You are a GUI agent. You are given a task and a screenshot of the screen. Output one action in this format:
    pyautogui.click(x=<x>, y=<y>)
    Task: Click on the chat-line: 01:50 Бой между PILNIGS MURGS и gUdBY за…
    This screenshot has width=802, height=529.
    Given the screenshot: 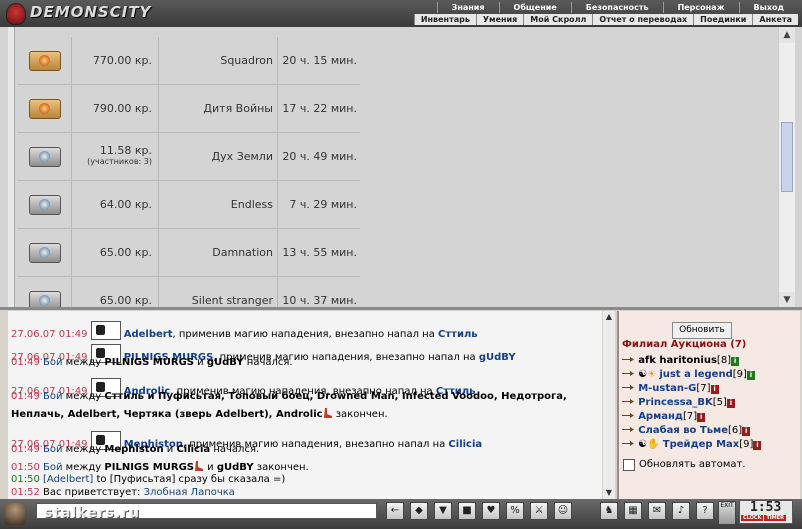 What is the action you would take?
    pyautogui.click(x=160, y=467)
    